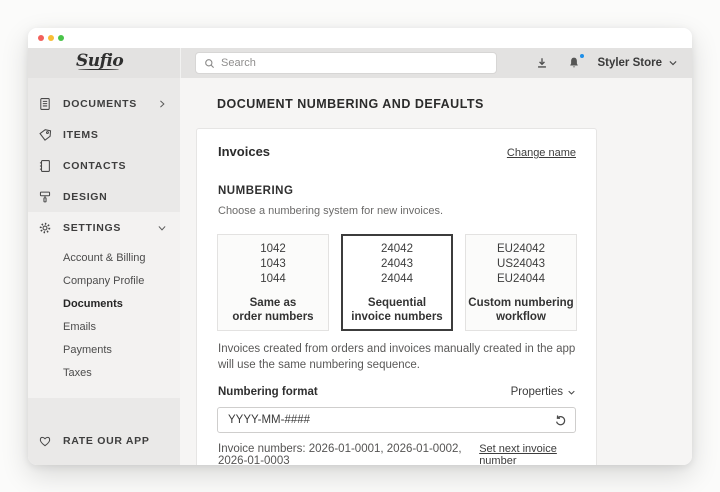 This screenshot has height=492, width=720. I want to click on rate-our-app-label: RATE OUR APP, so click(106, 441).